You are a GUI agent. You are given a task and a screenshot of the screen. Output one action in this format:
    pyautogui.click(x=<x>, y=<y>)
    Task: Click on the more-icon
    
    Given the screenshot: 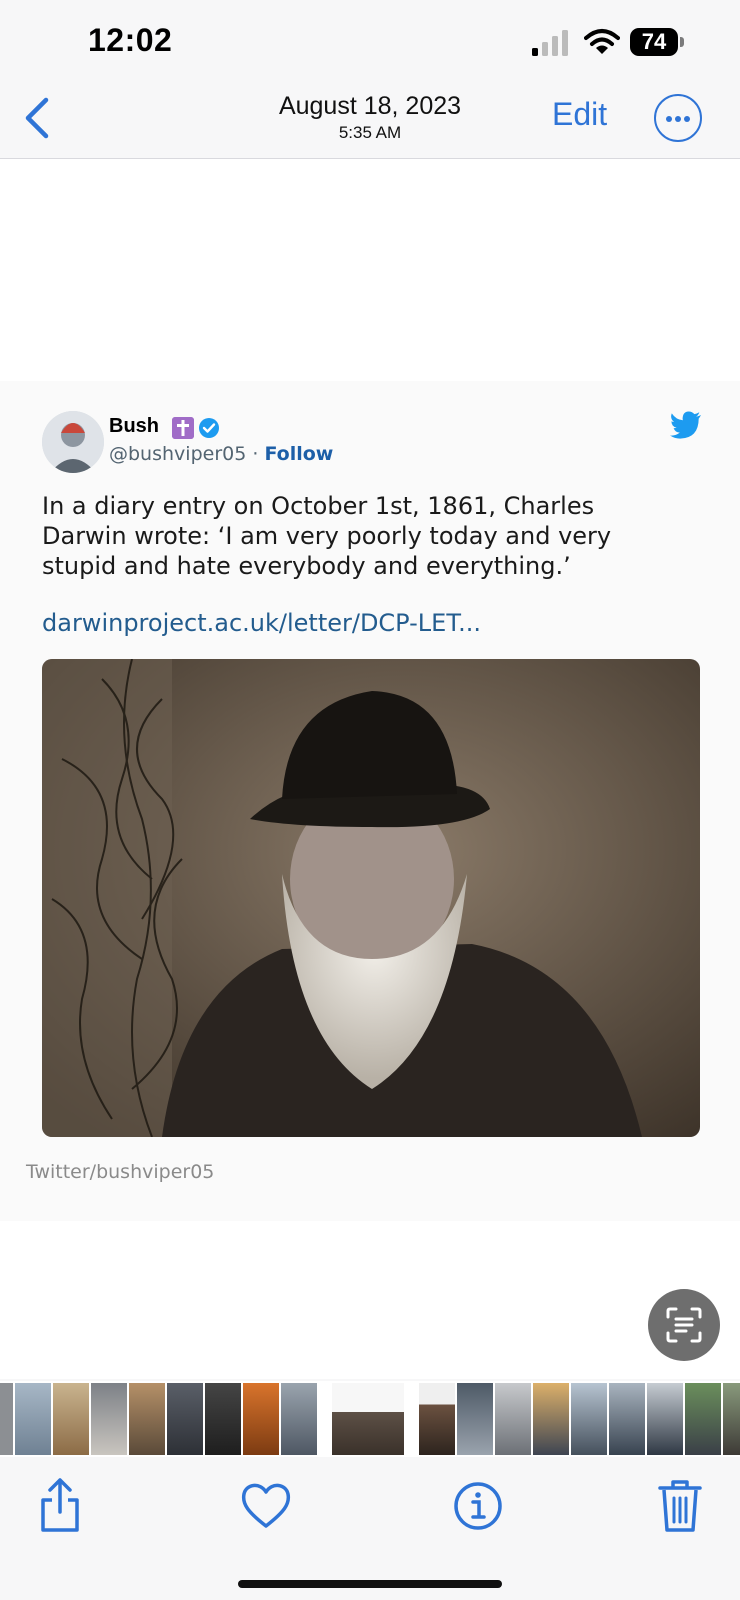 What is the action you would take?
    pyautogui.click(x=678, y=118)
    